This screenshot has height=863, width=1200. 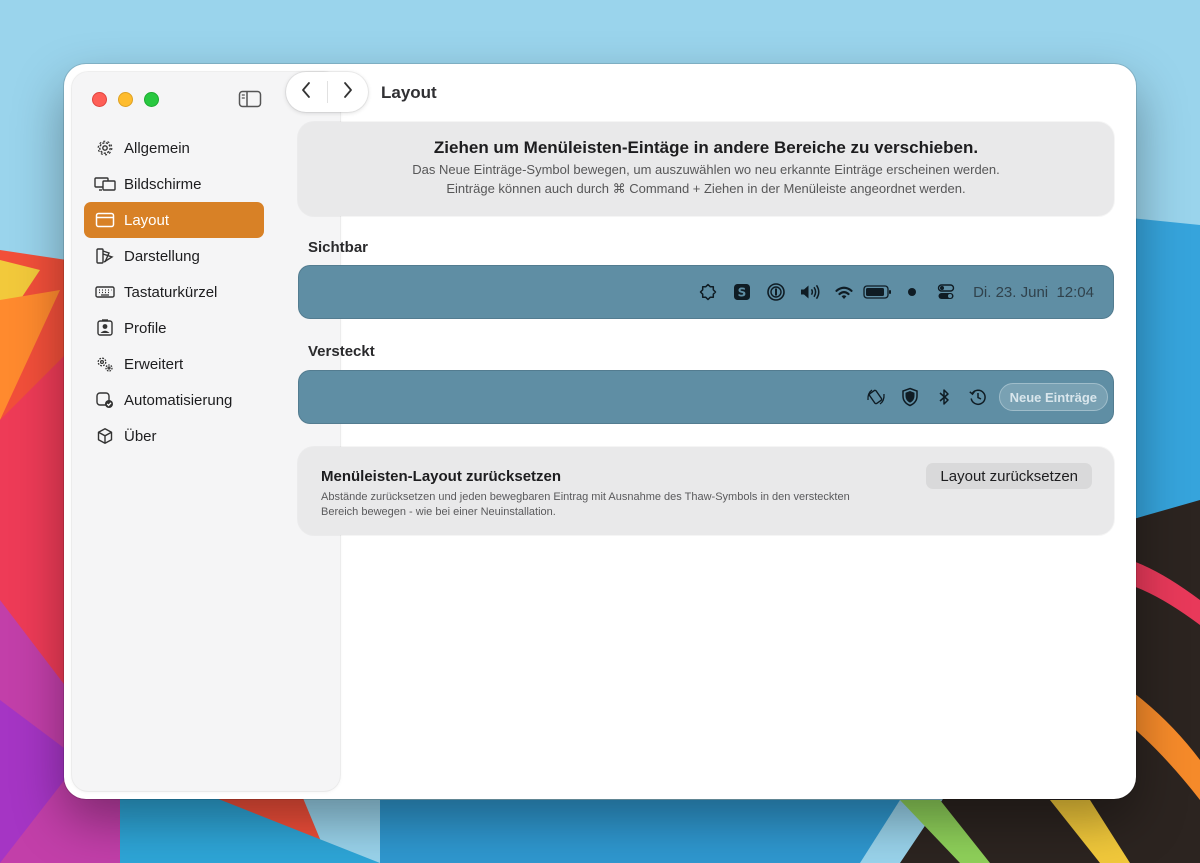 What do you see at coordinates (174, 436) in the screenshot?
I see `sidebar-item-ueber: Über` at bounding box center [174, 436].